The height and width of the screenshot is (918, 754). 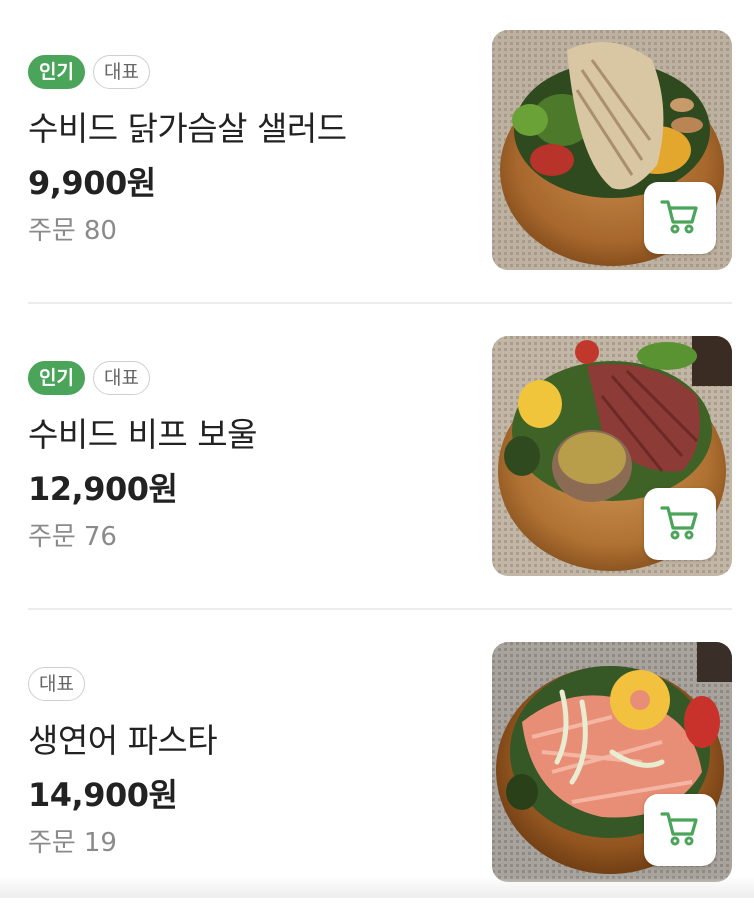 What do you see at coordinates (143, 434) in the screenshot?
I see `menu-item-name: 수비드 비프 보울` at bounding box center [143, 434].